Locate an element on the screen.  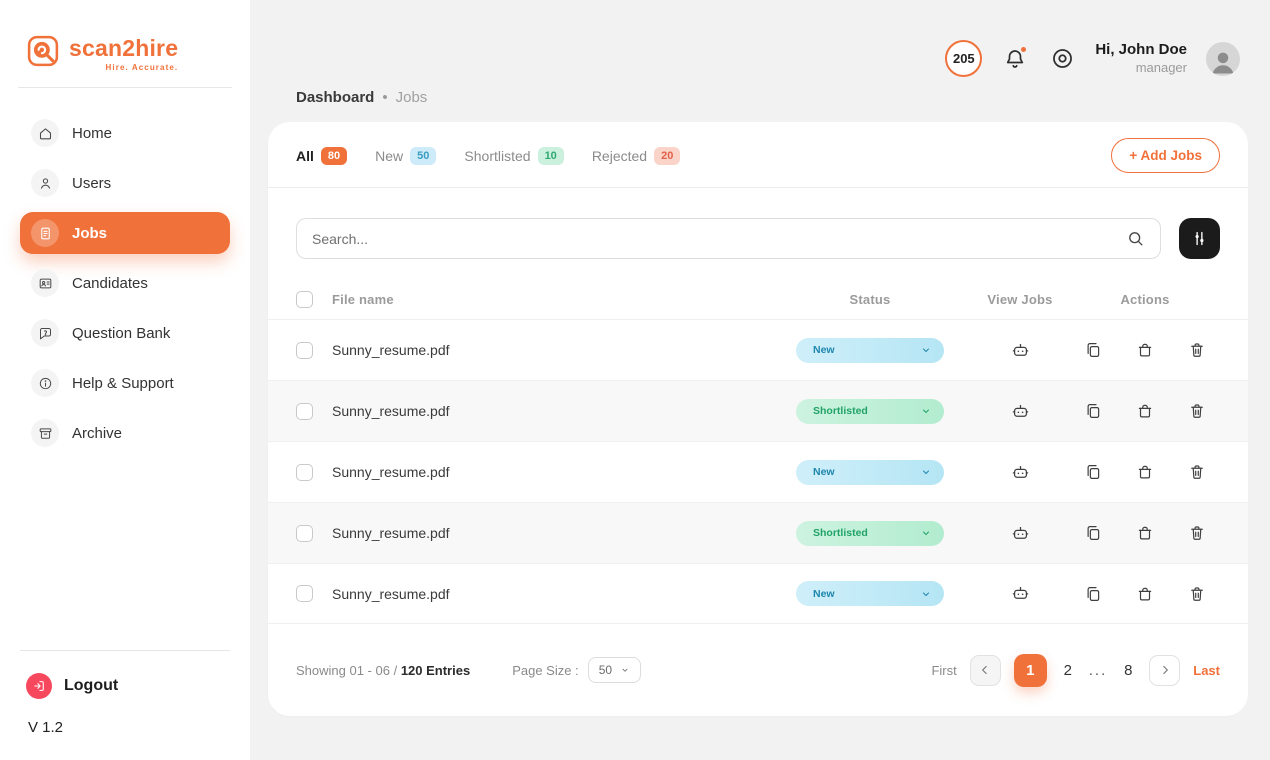
page-size-select: 50 is located at coordinates (614, 670).